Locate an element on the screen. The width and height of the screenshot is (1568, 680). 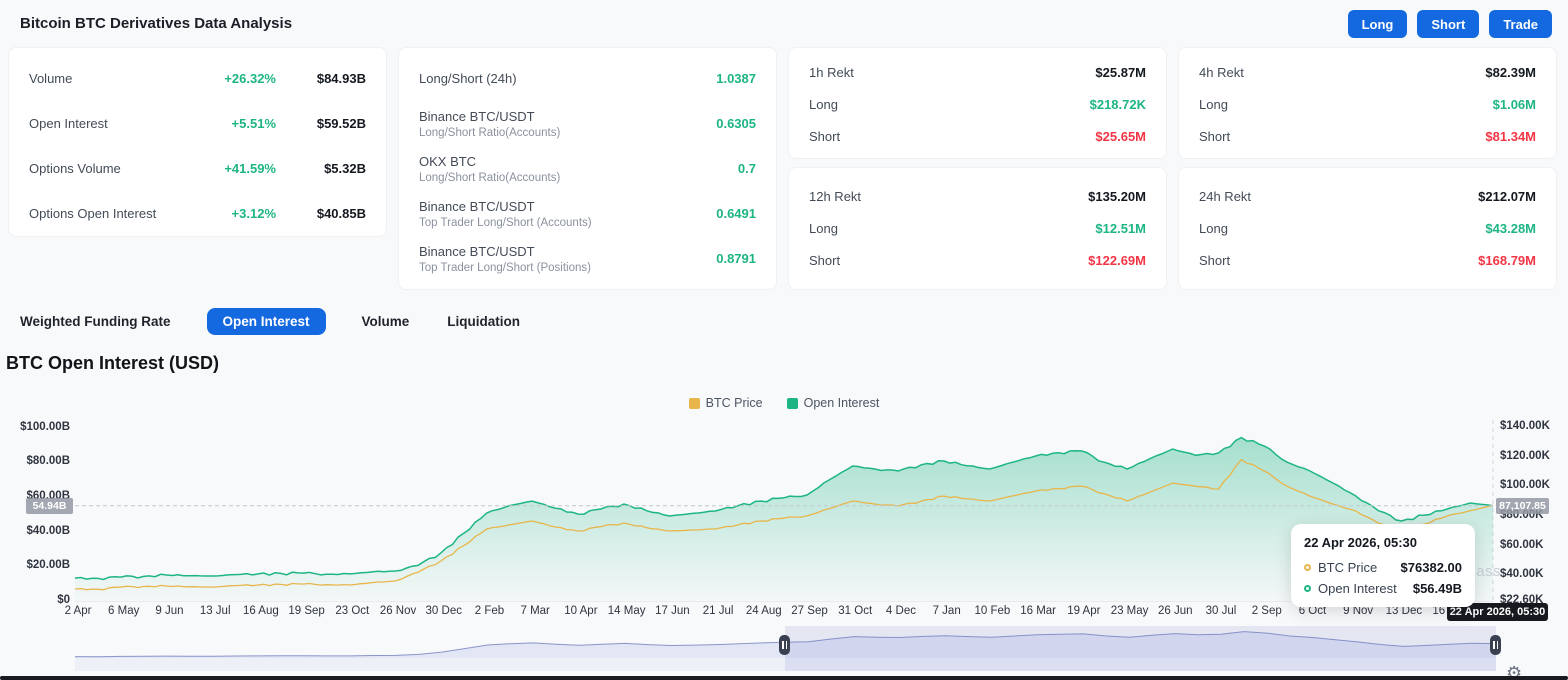
tooltip-row: BTC Price $76382.00 is located at coordinates (1383, 567).